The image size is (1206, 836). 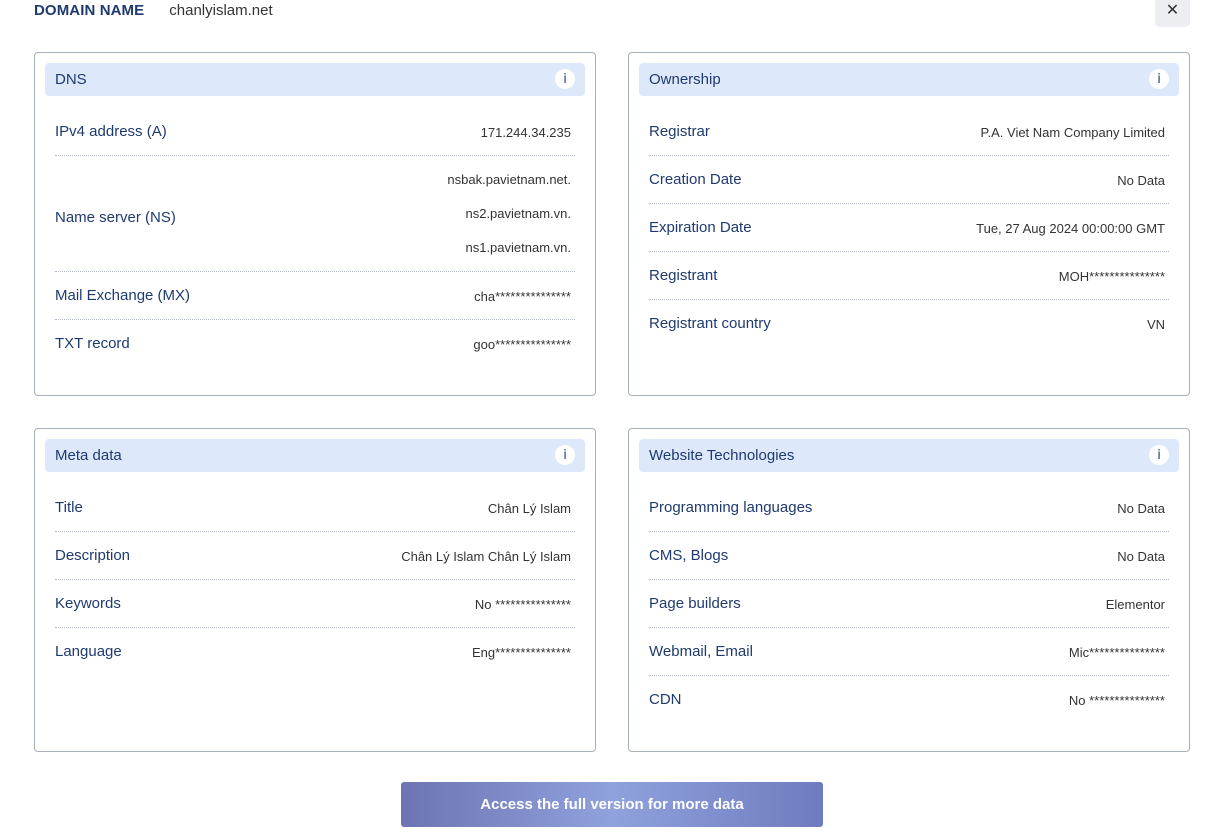 What do you see at coordinates (115, 217) in the screenshot?
I see `row-label: Name server (NS)` at bounding box center [115, 217].